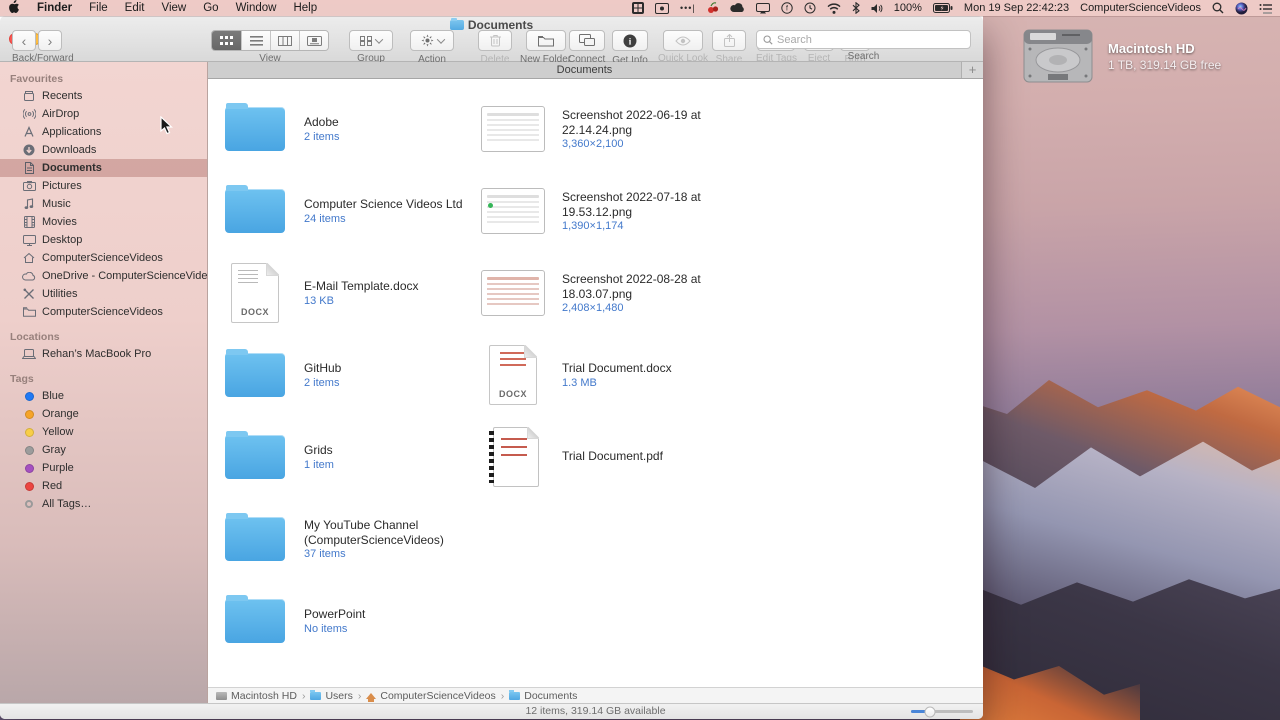 The height and width of the screenshot is (720, 1280). I want to click on view-list-button, so click(255, 40).